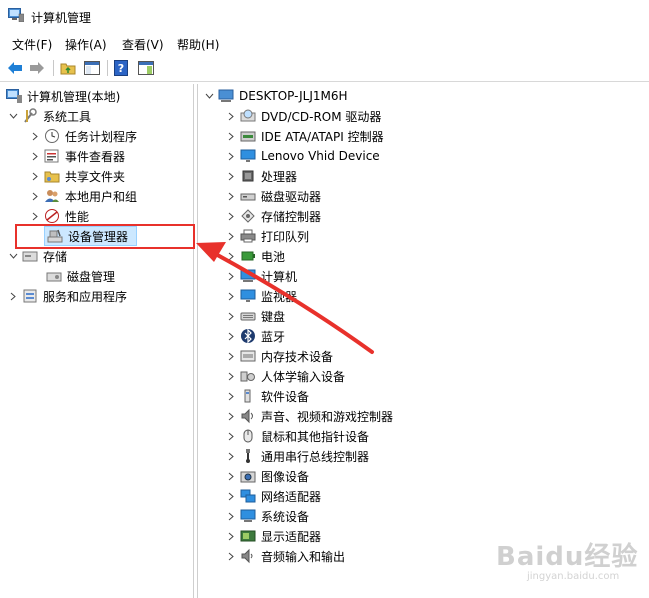 The image size is (649, 598). Describe the element at coordinates (324, 44) in the screenshot. I see `menu-bar: 文件(F) 操作(A) 查看(V) 帮助(H)` at that location.